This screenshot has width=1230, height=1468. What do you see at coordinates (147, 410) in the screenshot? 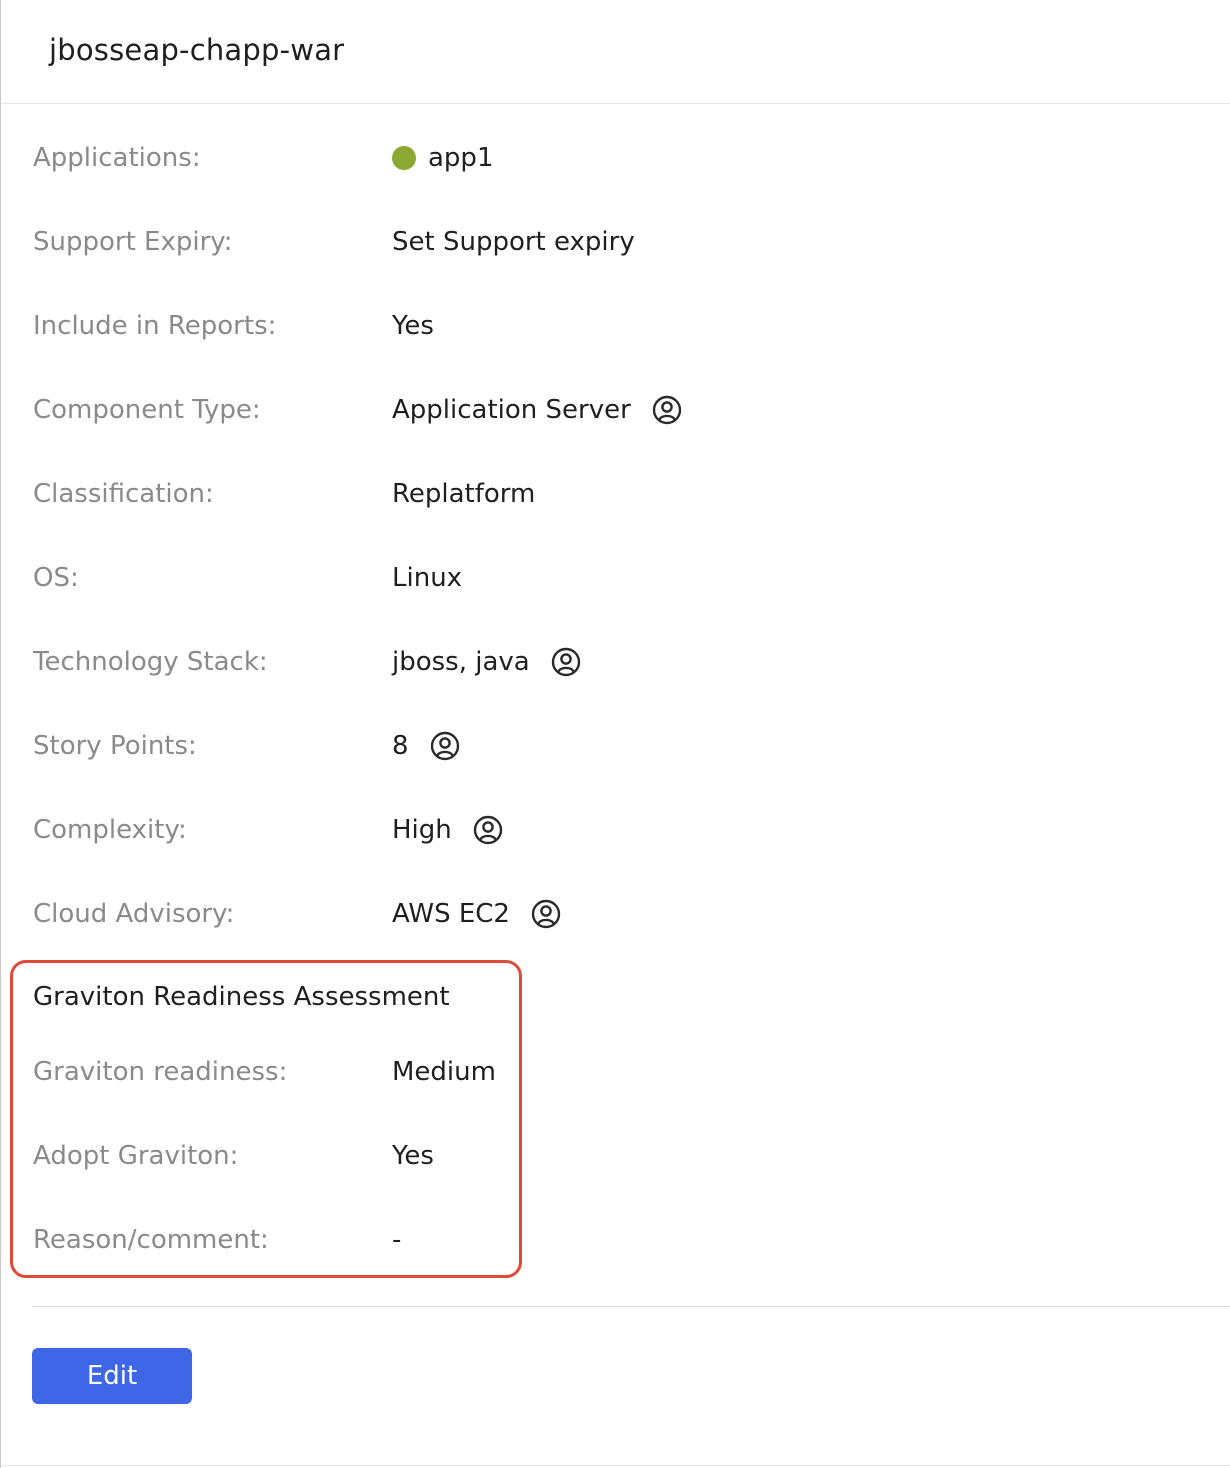
I see `field-label-component-type: Component Type:` at bounding box center [147, 410].